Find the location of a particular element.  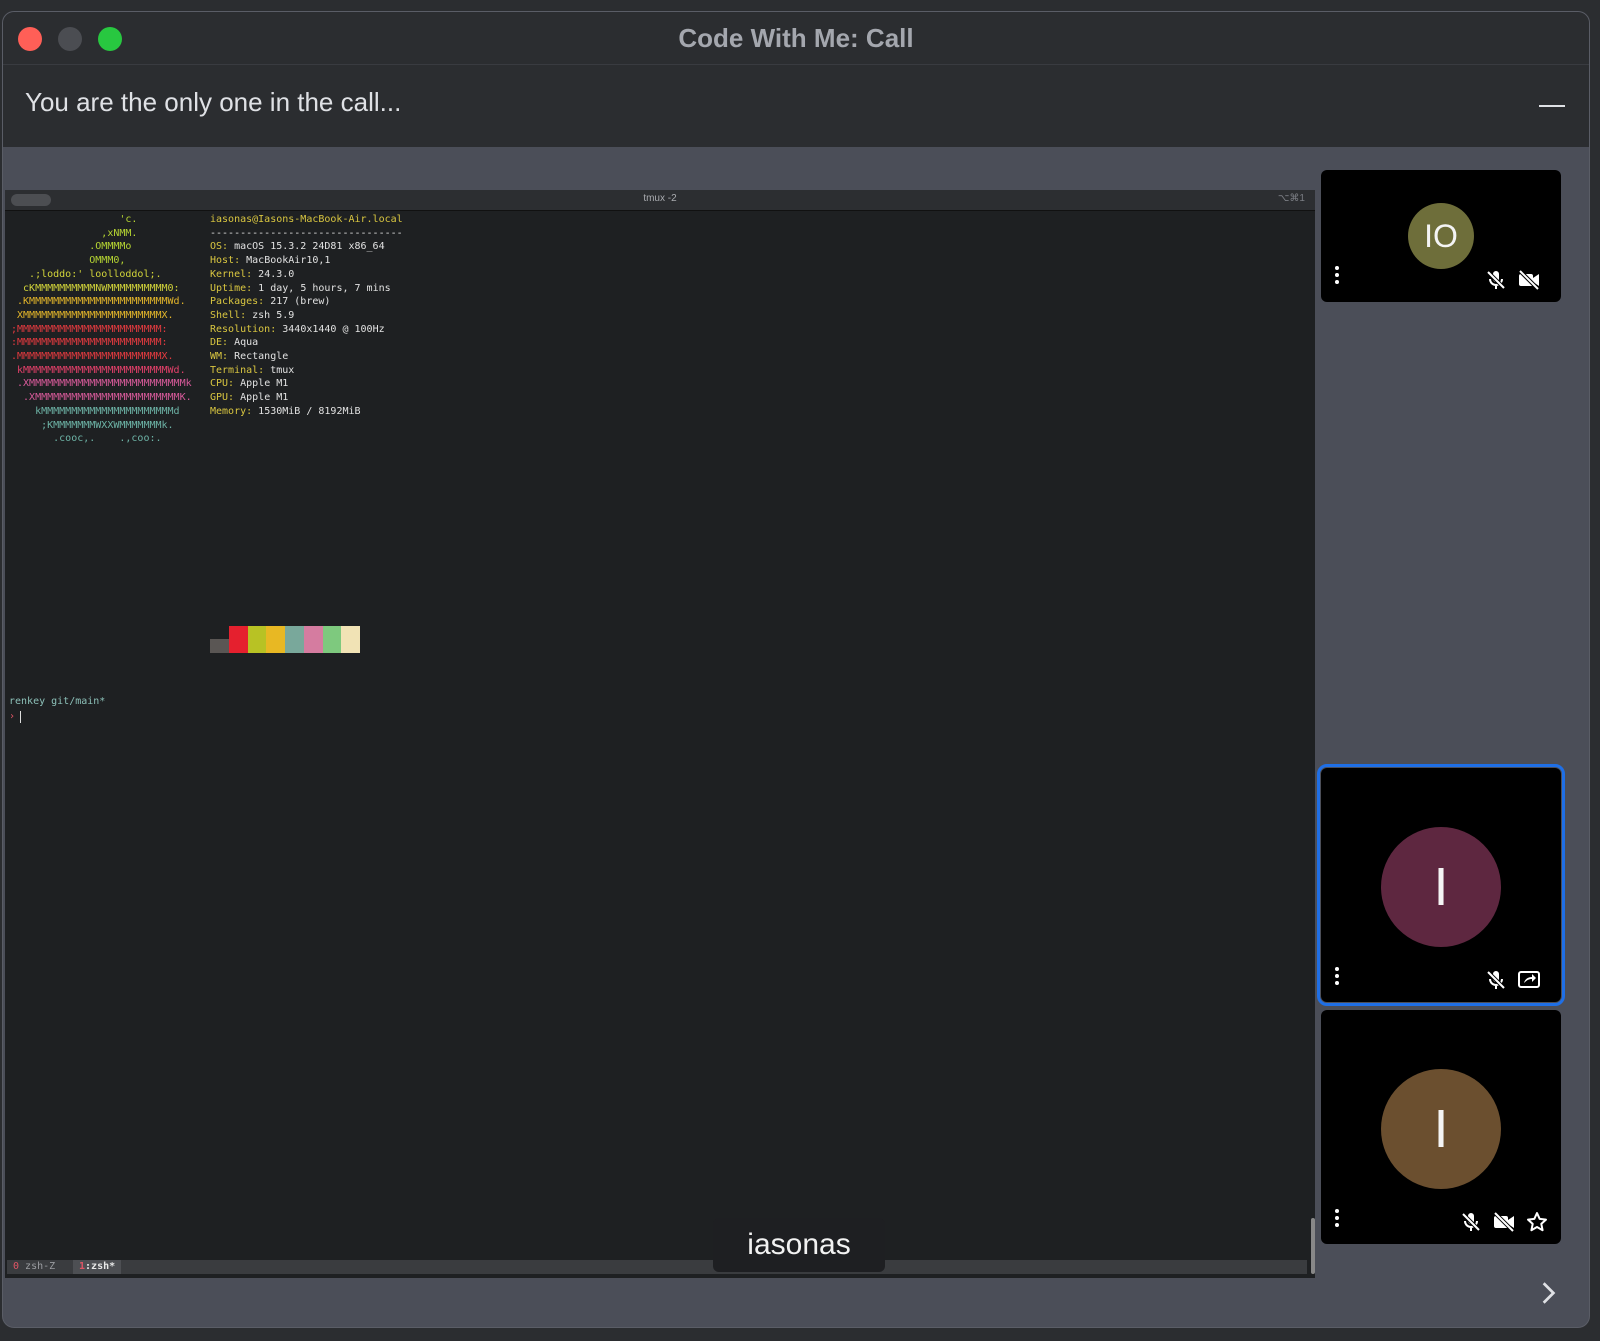

logo-line: .OMMMMo is located at coordinates (71, 247).